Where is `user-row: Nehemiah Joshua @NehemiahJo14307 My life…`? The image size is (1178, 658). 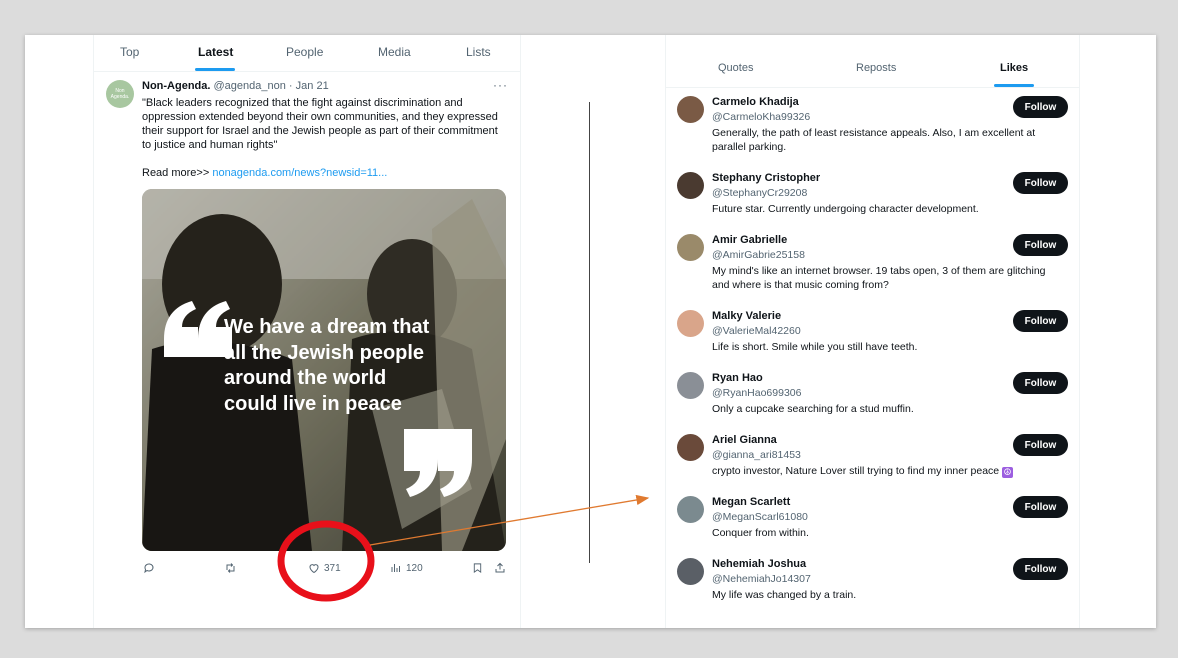
user-row: Nehemiah Joshua @NehemiahJo14307 My life… is located at coordinates (872, 589).